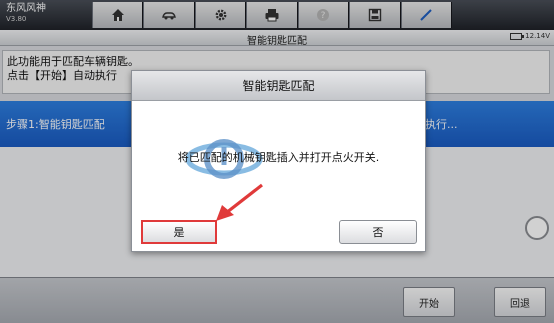  I want to click on dialog-message: 将已匹配的机械钥匙插入并打开点火开关., so click(278, 157).